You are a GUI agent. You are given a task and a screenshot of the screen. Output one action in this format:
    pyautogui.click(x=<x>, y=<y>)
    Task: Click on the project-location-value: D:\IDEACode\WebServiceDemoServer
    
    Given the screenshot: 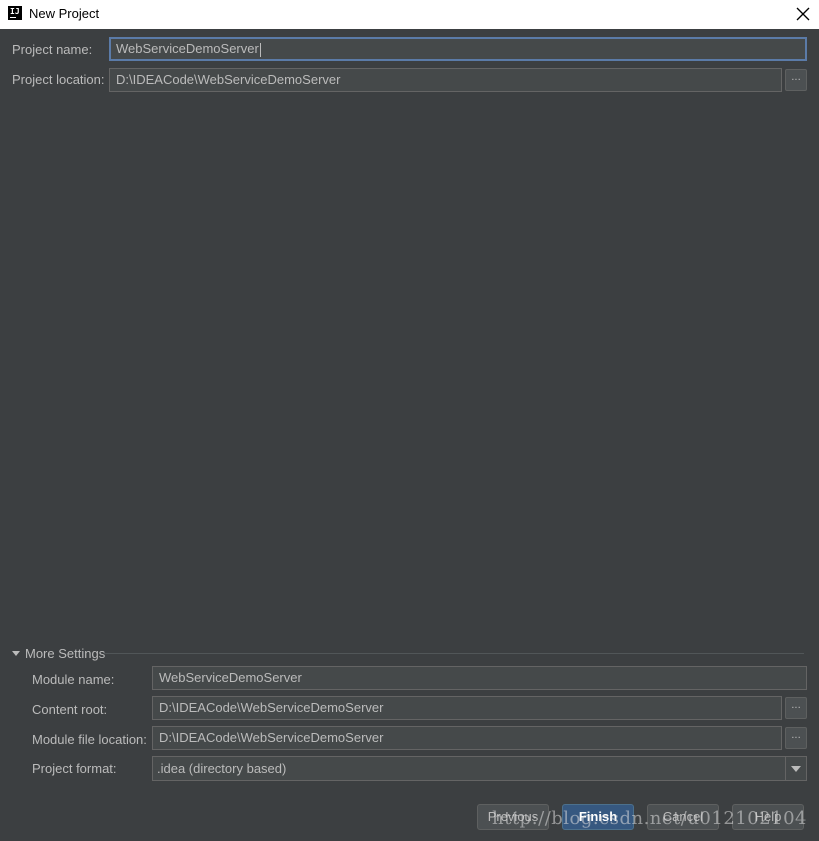 What is the action you would take?
    pyautogui.click(x=228, y=79)
    